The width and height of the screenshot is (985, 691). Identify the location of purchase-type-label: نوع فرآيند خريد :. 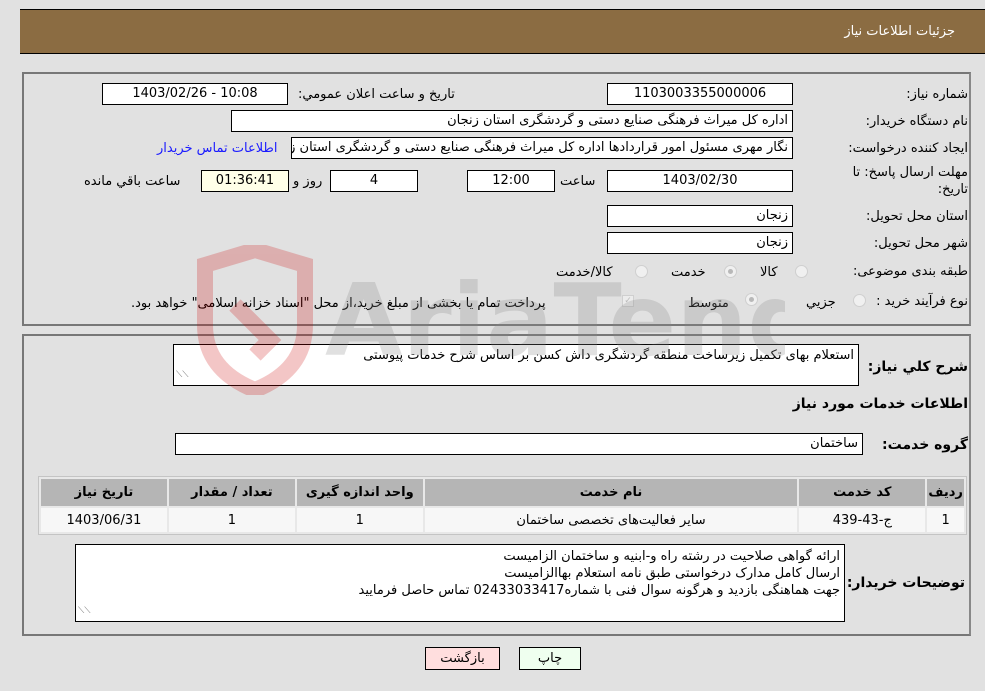
(922, 301).